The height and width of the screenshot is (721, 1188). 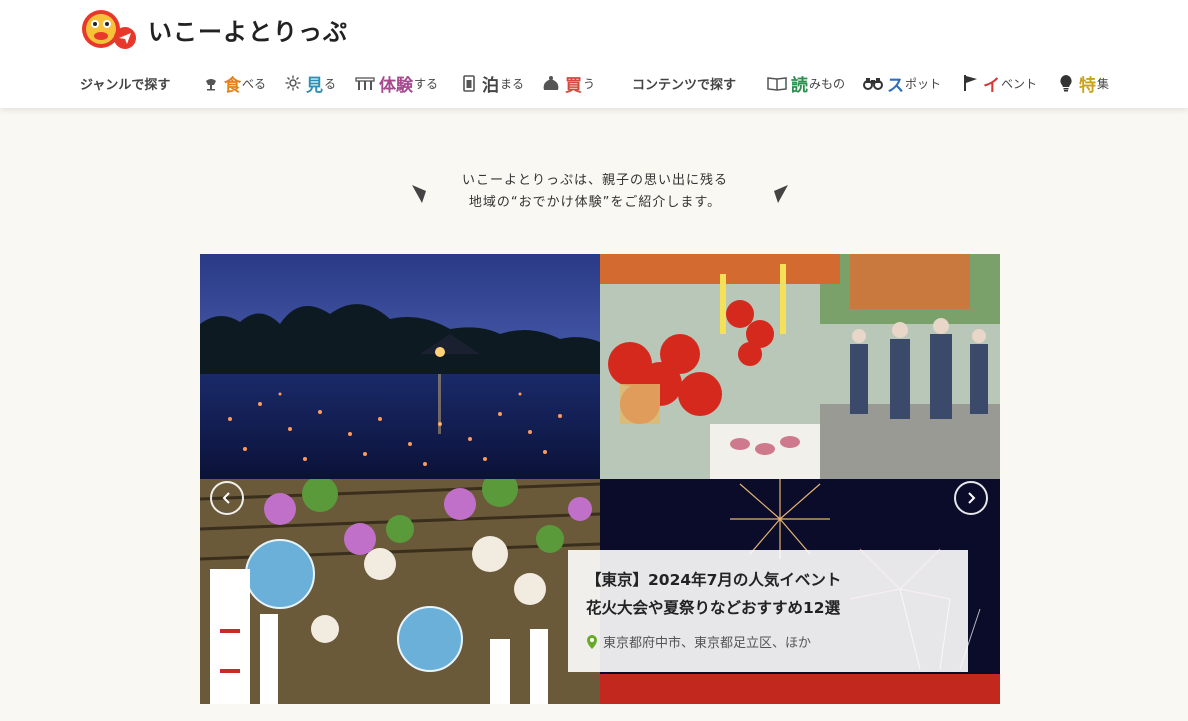 What do you see at coordinates (314, 85) in the screenshot?
I see `nav-item-label-big: 見` at bounding box center [314, 85].